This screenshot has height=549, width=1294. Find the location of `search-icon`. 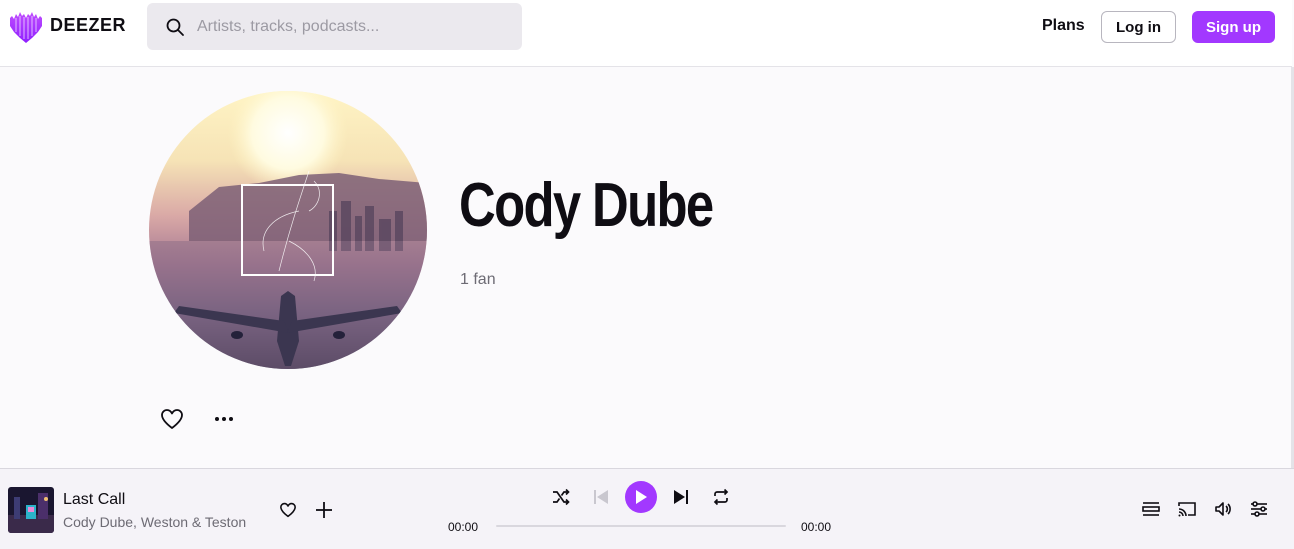

search-icon is located at coordinates (175, 27).